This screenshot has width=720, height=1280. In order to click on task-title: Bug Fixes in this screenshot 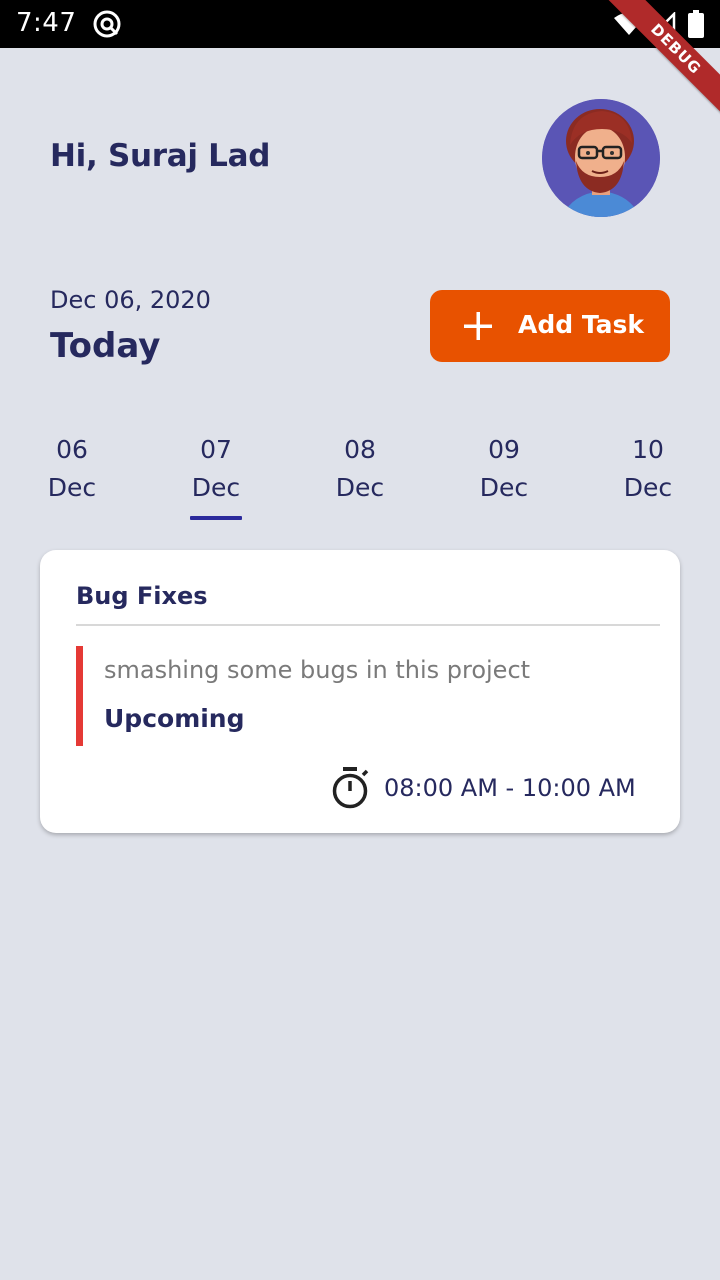, I will do `click(142, 596)`.